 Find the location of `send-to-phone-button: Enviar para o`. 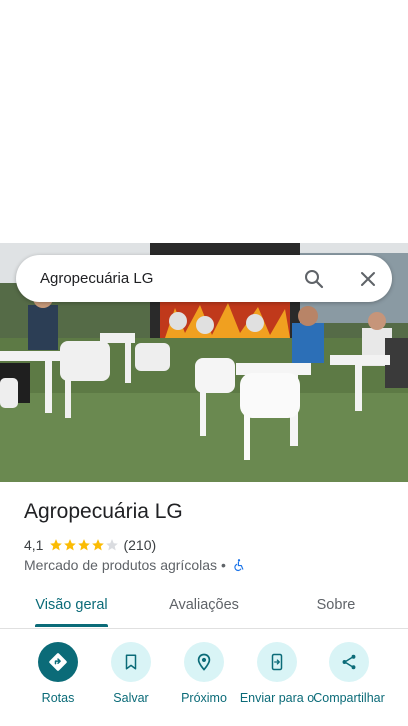

send-to-phone-button: Enviar para o is located at coordinates (277, 672).